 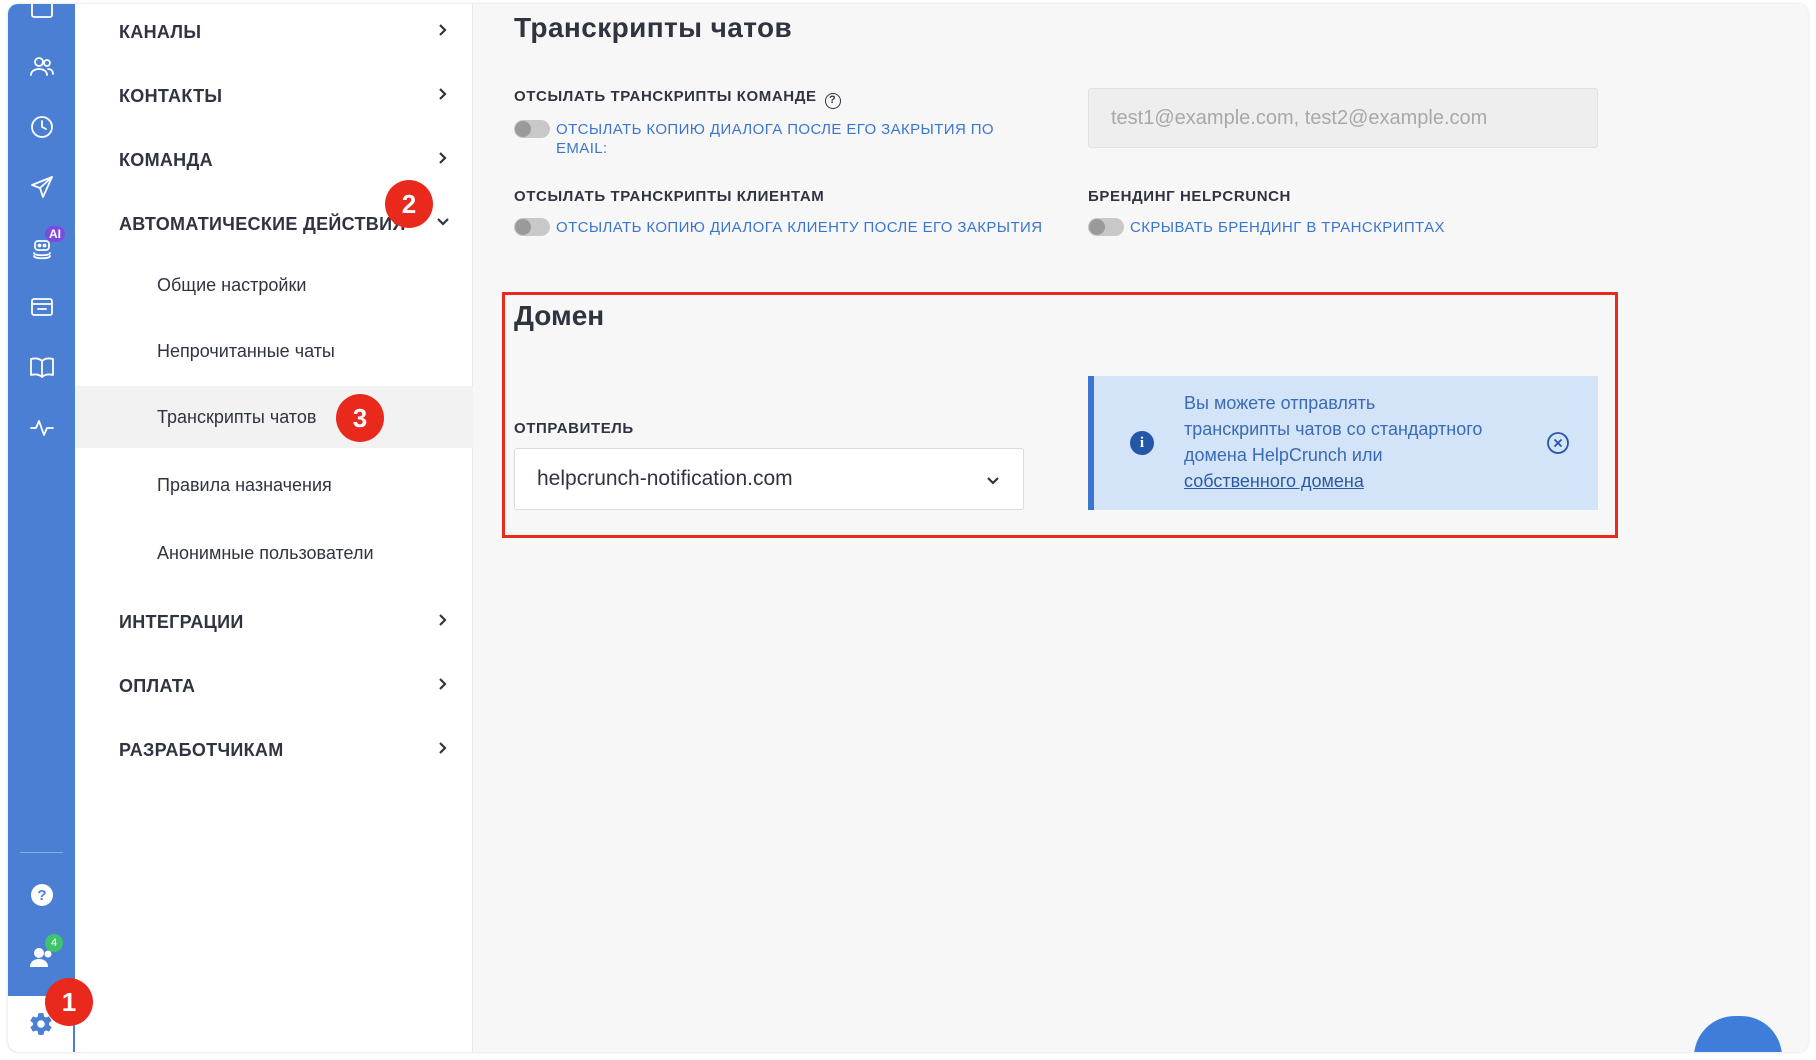 What do you see at coordinates (237, 416) in the screenshot?
I see `menu-item-label: Транскрипты чатов` at bounding box center [237, 416].